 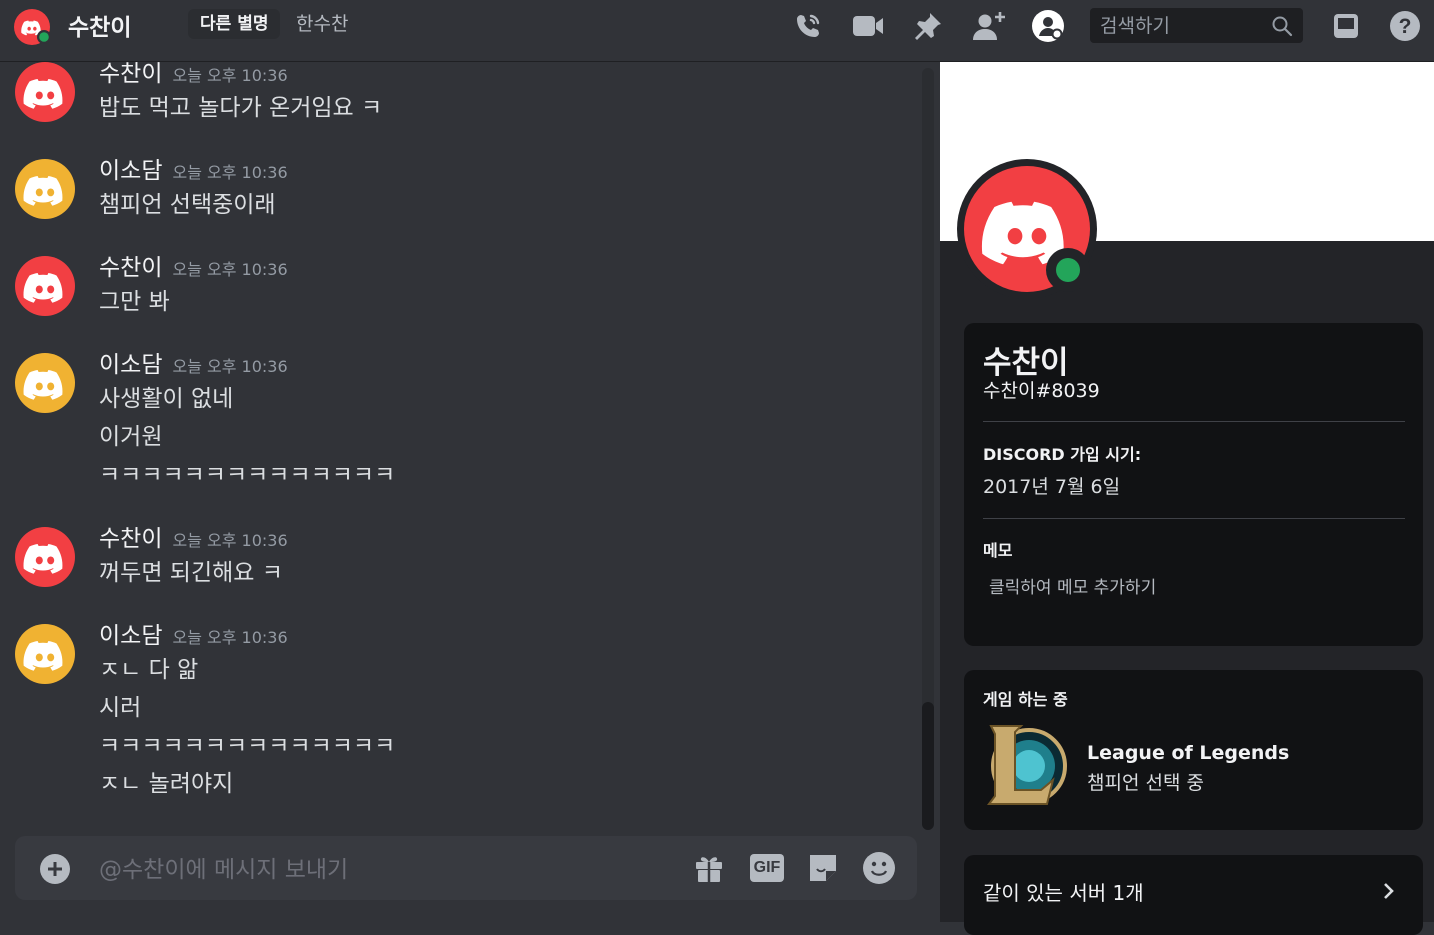 I want to click on activity-heading: 게임 하는 중, so click(x=1025, y=699).